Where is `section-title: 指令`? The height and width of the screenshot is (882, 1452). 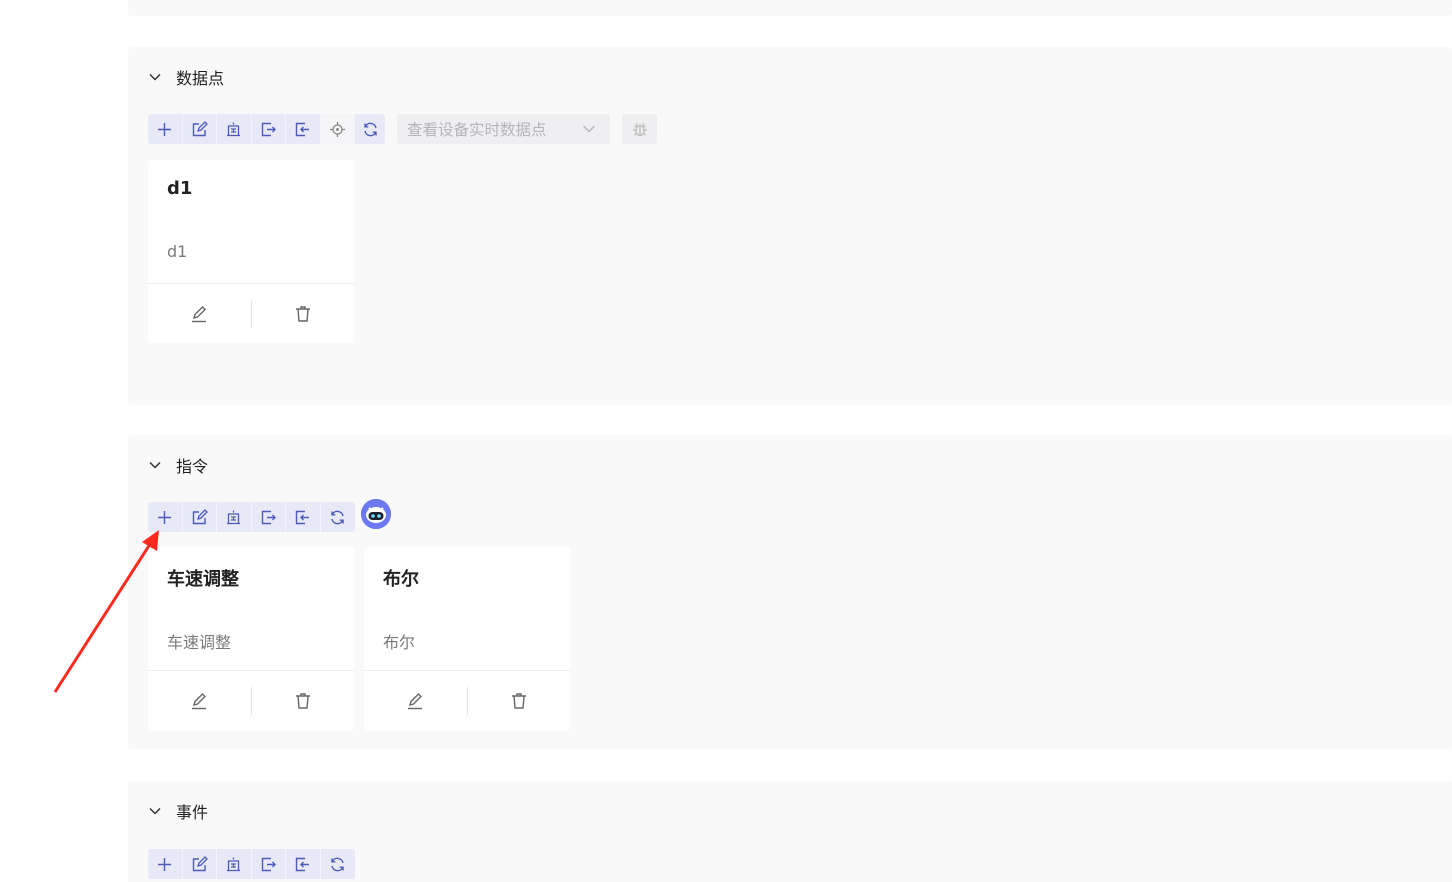 section-title: 指令 is located at coordinates (192, 466).